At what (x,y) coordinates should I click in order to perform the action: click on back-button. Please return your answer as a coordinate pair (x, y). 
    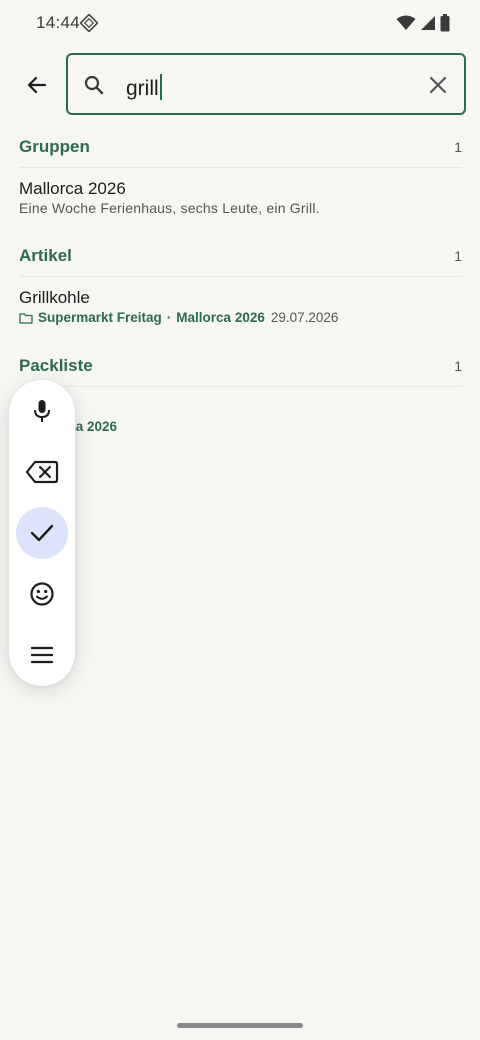
    Looking at the image, I should click on (37, 85).